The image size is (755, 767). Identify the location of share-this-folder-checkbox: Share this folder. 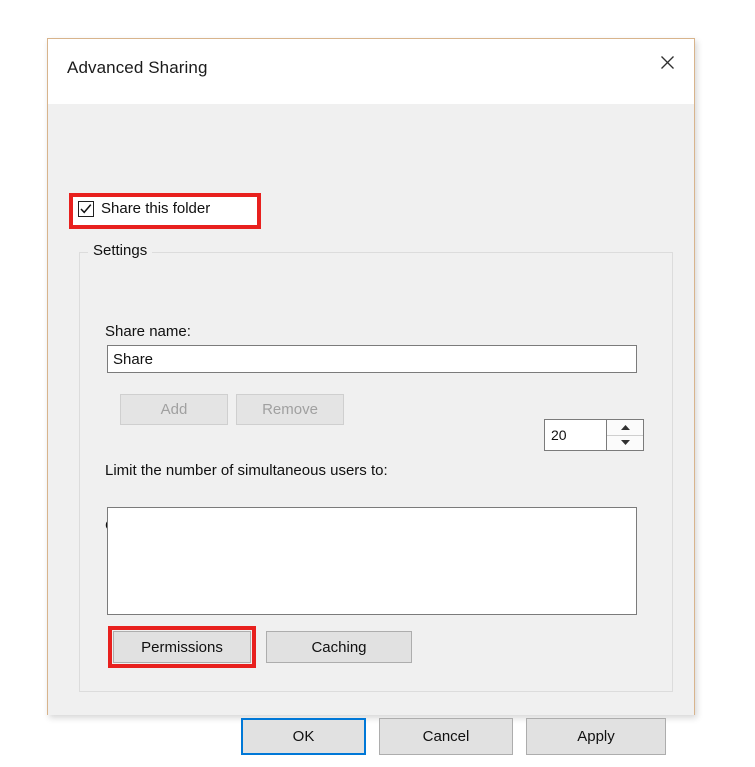
(144, 208).